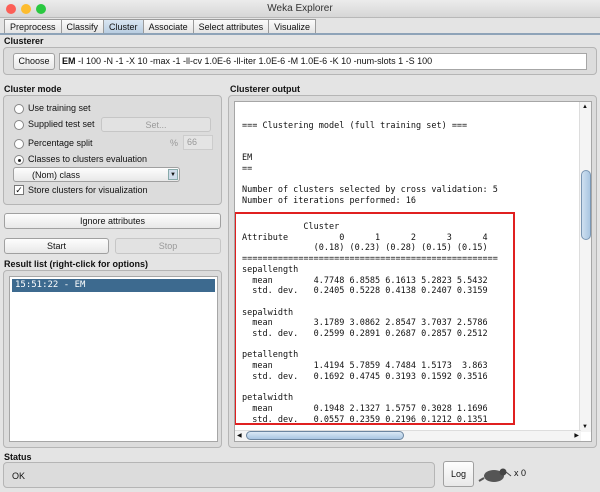  What do you see at coordinates (585, 107) in the screenshot?
I see `scroll-up-icon: ▲` at bounding box center [585, 107].